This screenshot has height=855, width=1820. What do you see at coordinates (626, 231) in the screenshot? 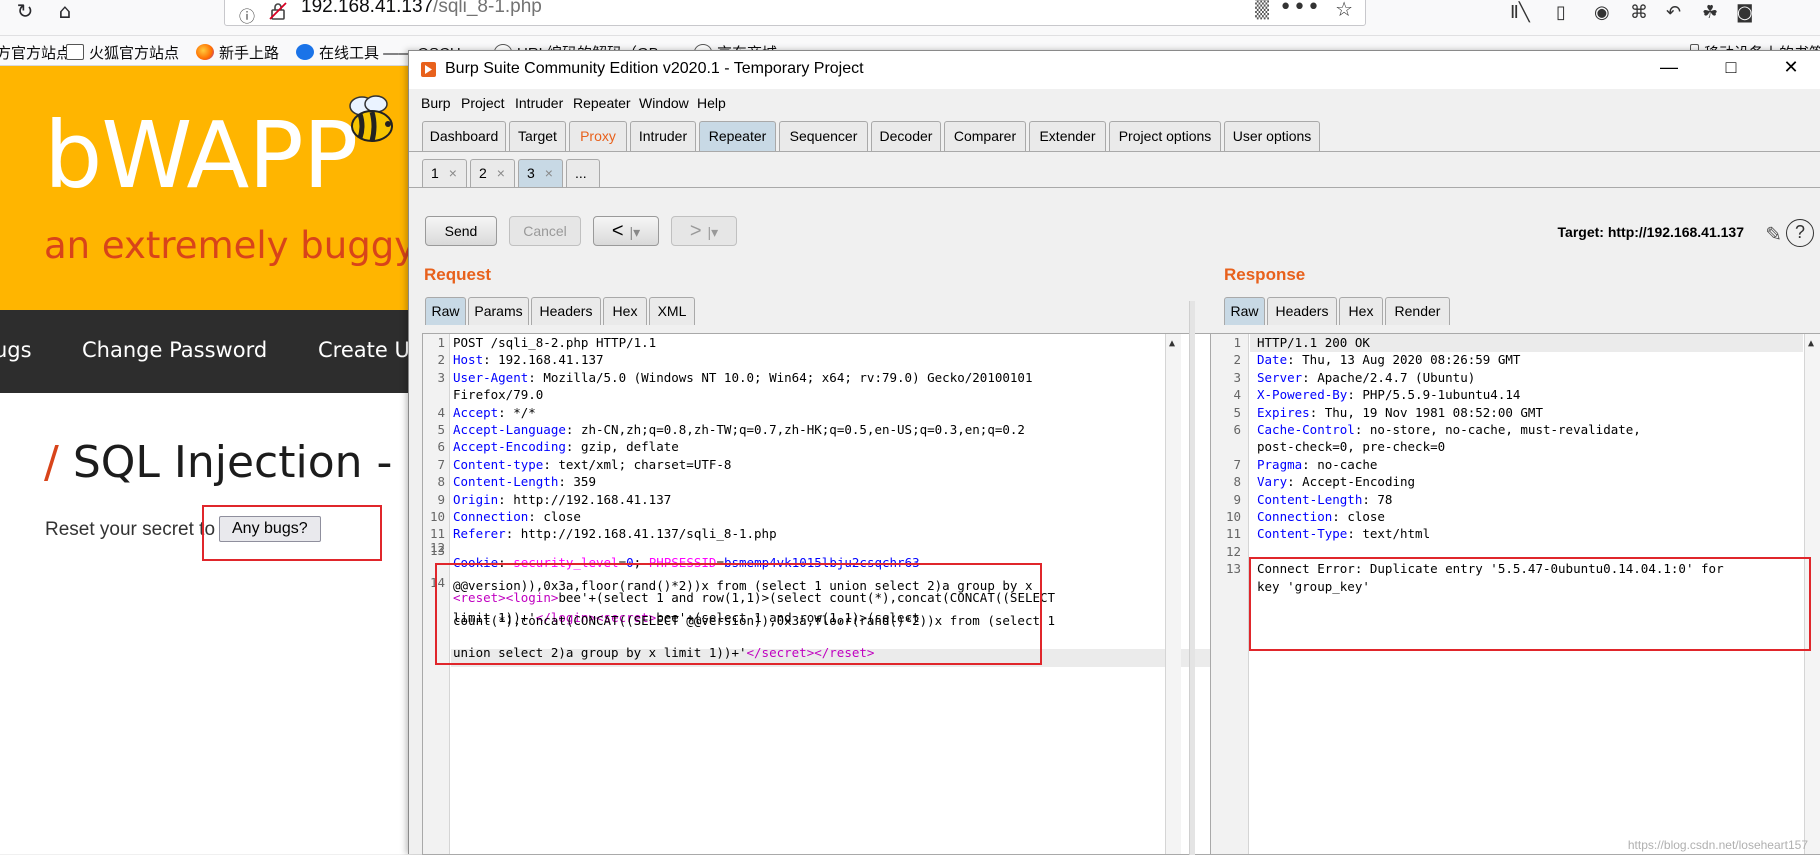
I see `back-button: < |▾` at bounding box center [626, 231].